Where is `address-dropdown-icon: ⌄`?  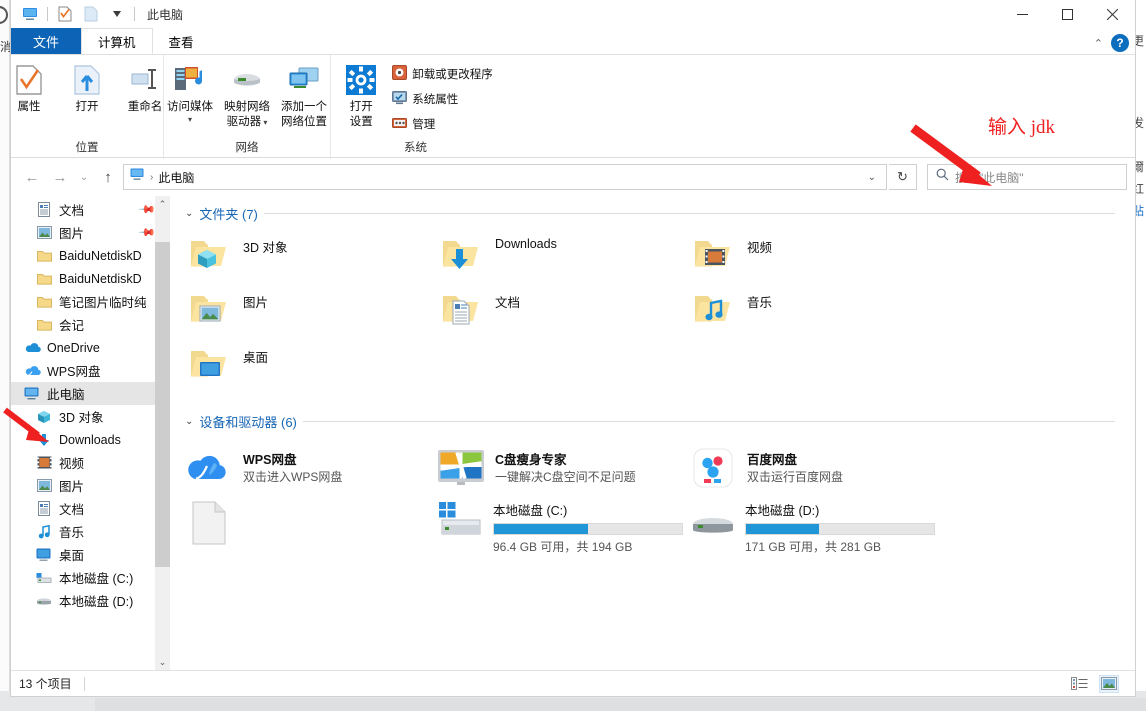
address-dropdown-icon: ⌄ is located at coordinates (874, 177).